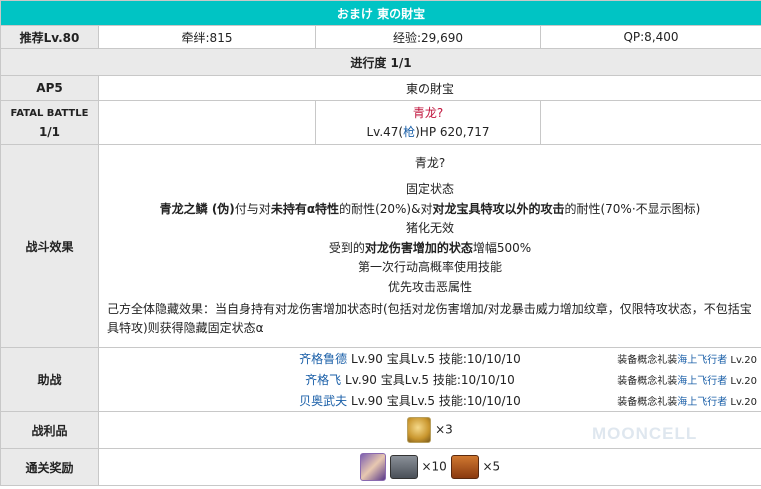  What do you see at coordinates (207, 37) in the screenshot?
I see `bond-reward: 牵绊:815` at bounding box center [207, 37].